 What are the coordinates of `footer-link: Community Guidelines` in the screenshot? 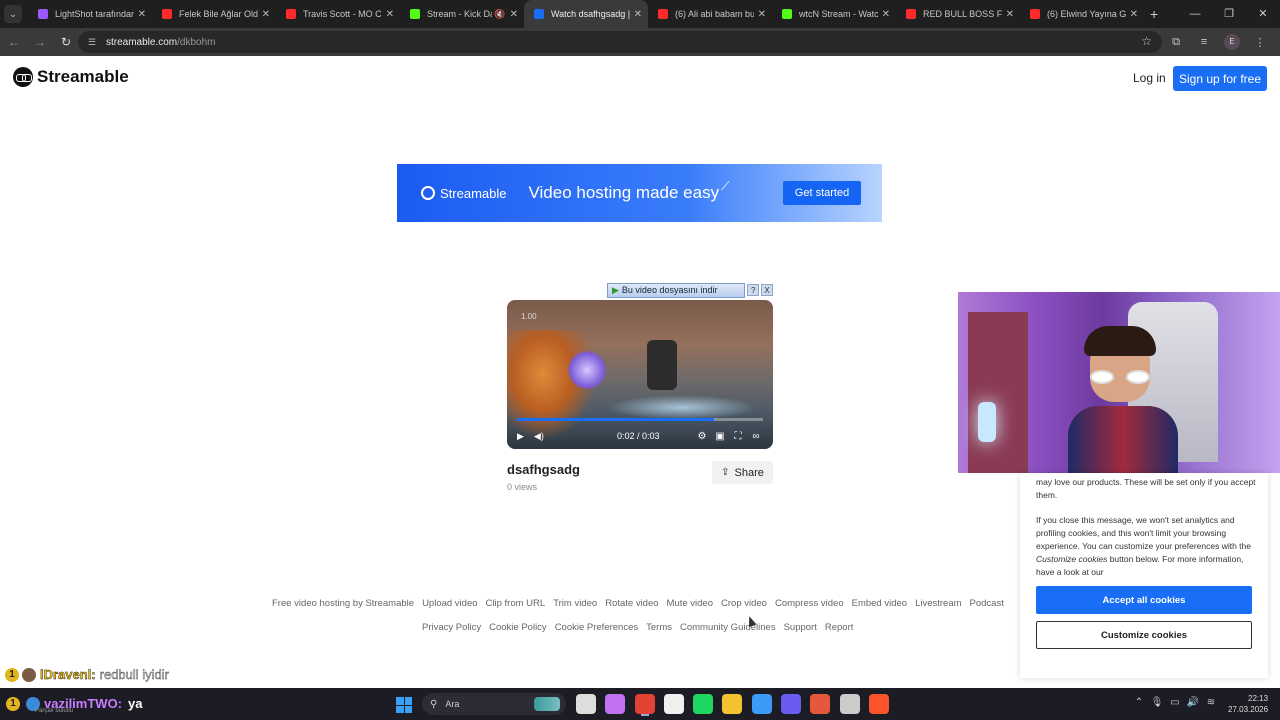 It's located at (728, 627).